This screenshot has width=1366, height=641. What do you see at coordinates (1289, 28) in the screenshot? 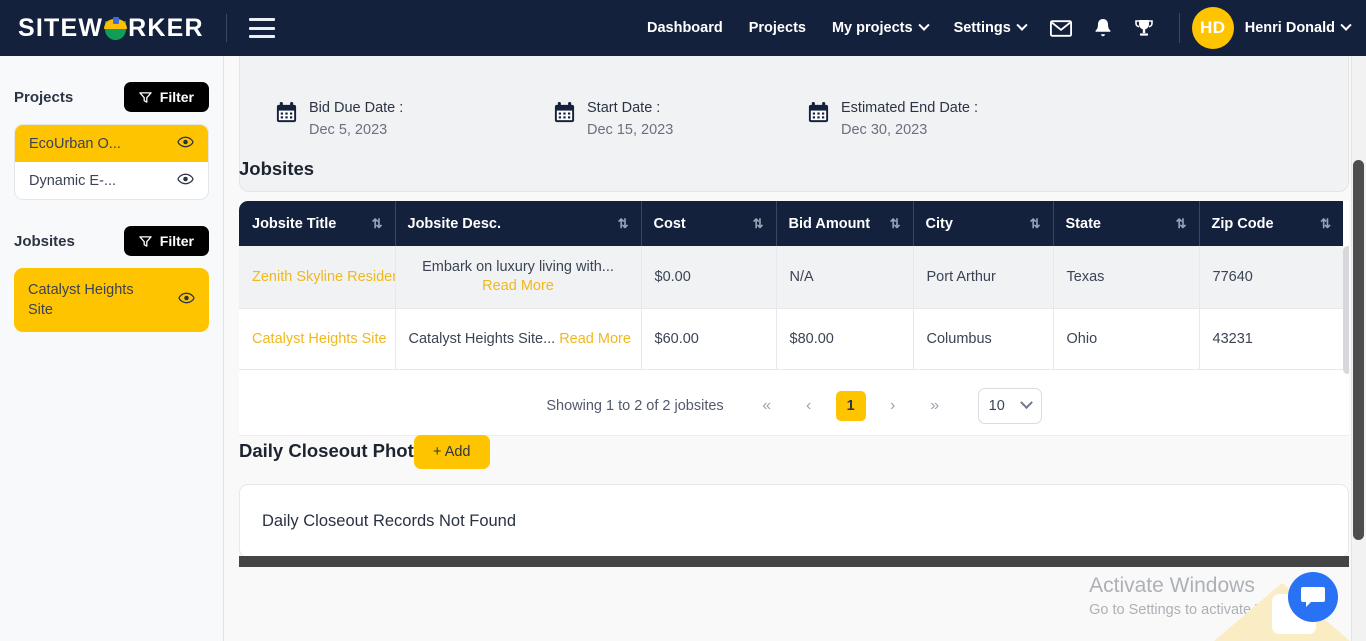
I see `user-name-label: Henri Donald` at bounding box center [1289, 28].